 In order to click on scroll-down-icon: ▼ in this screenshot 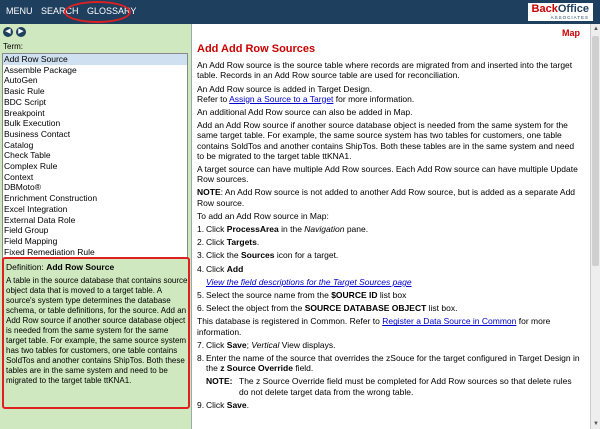, I will do `click(595, 424)`.